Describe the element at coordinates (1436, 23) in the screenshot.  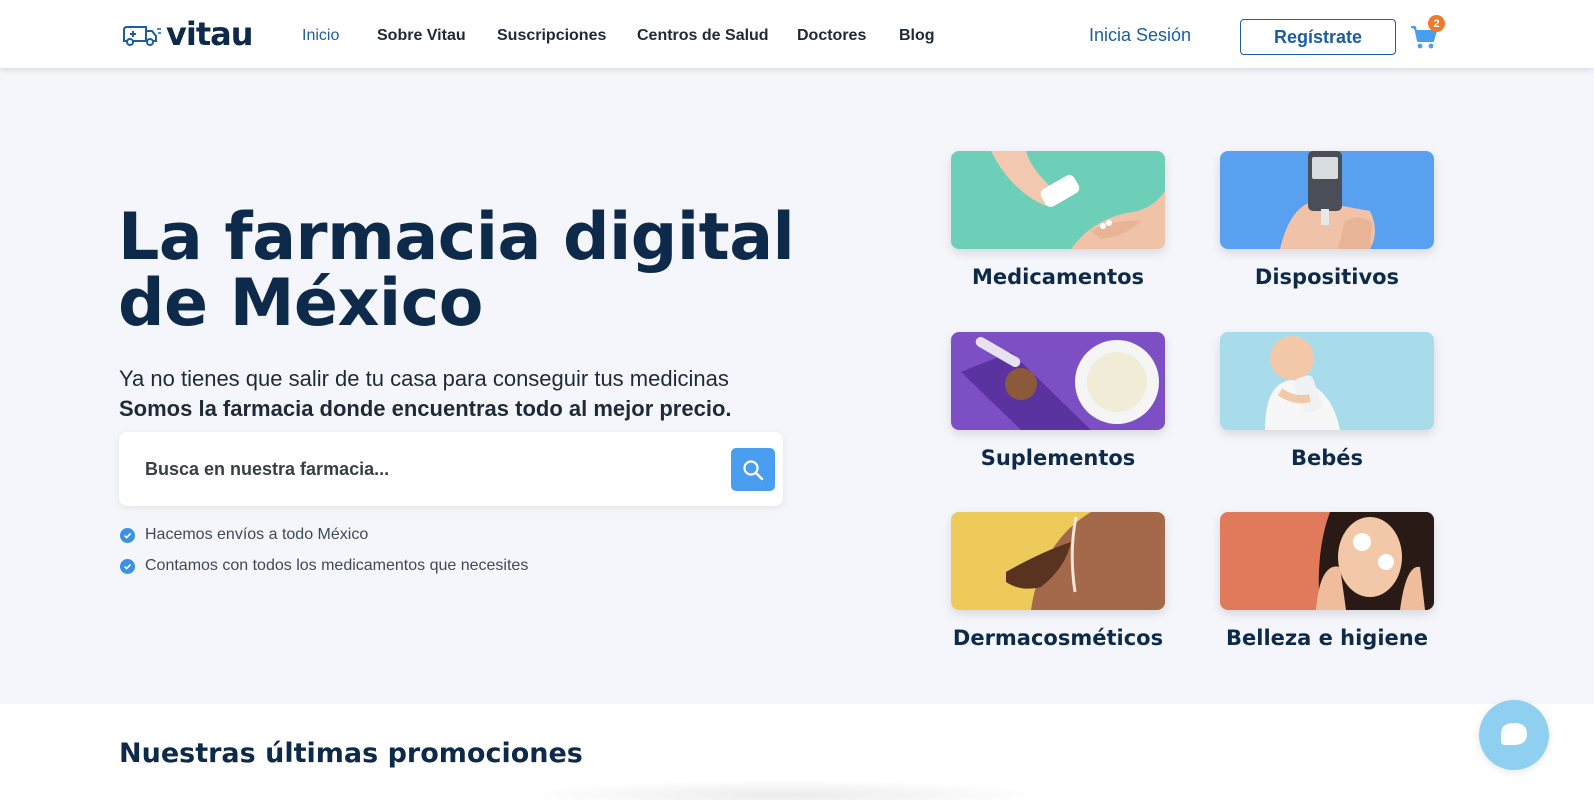
I see `cart-count-badge: 2` at that location.